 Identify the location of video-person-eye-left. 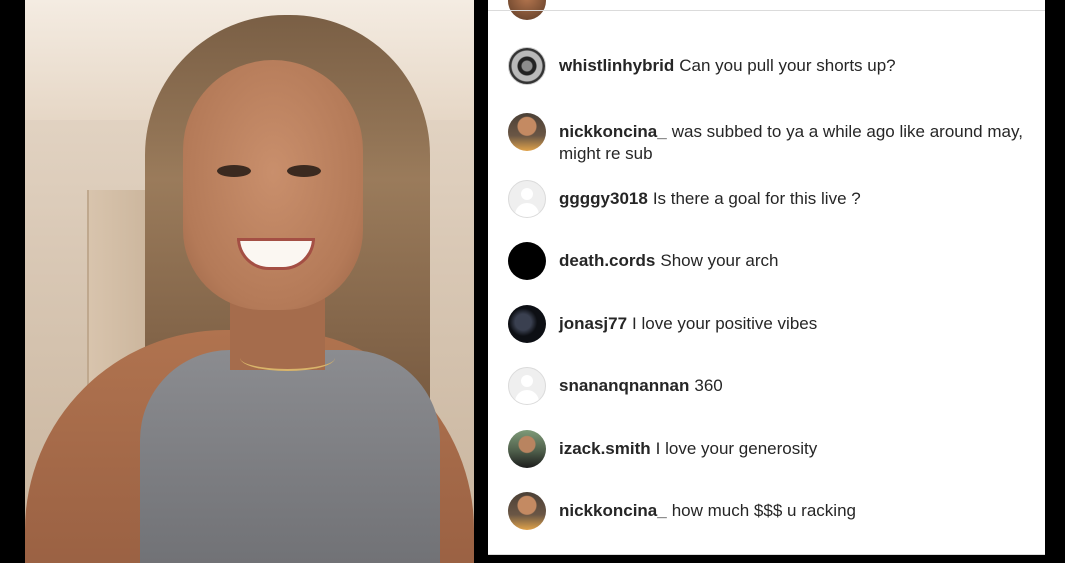
(234, 171).